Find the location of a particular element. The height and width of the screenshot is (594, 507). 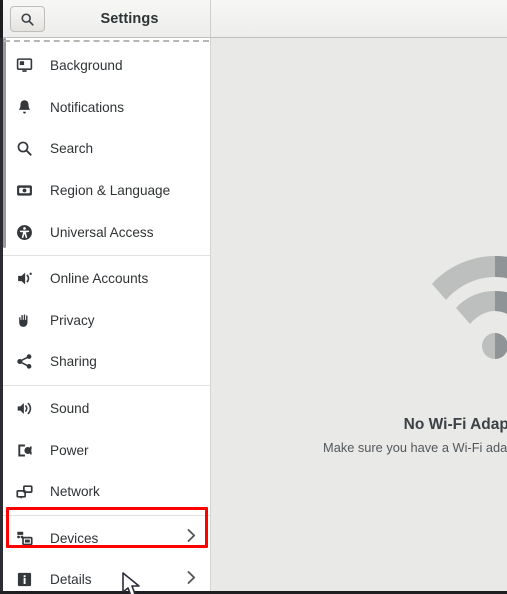

sidebar-item-universal-access: Universal Access is located at coordinates (106, 232).